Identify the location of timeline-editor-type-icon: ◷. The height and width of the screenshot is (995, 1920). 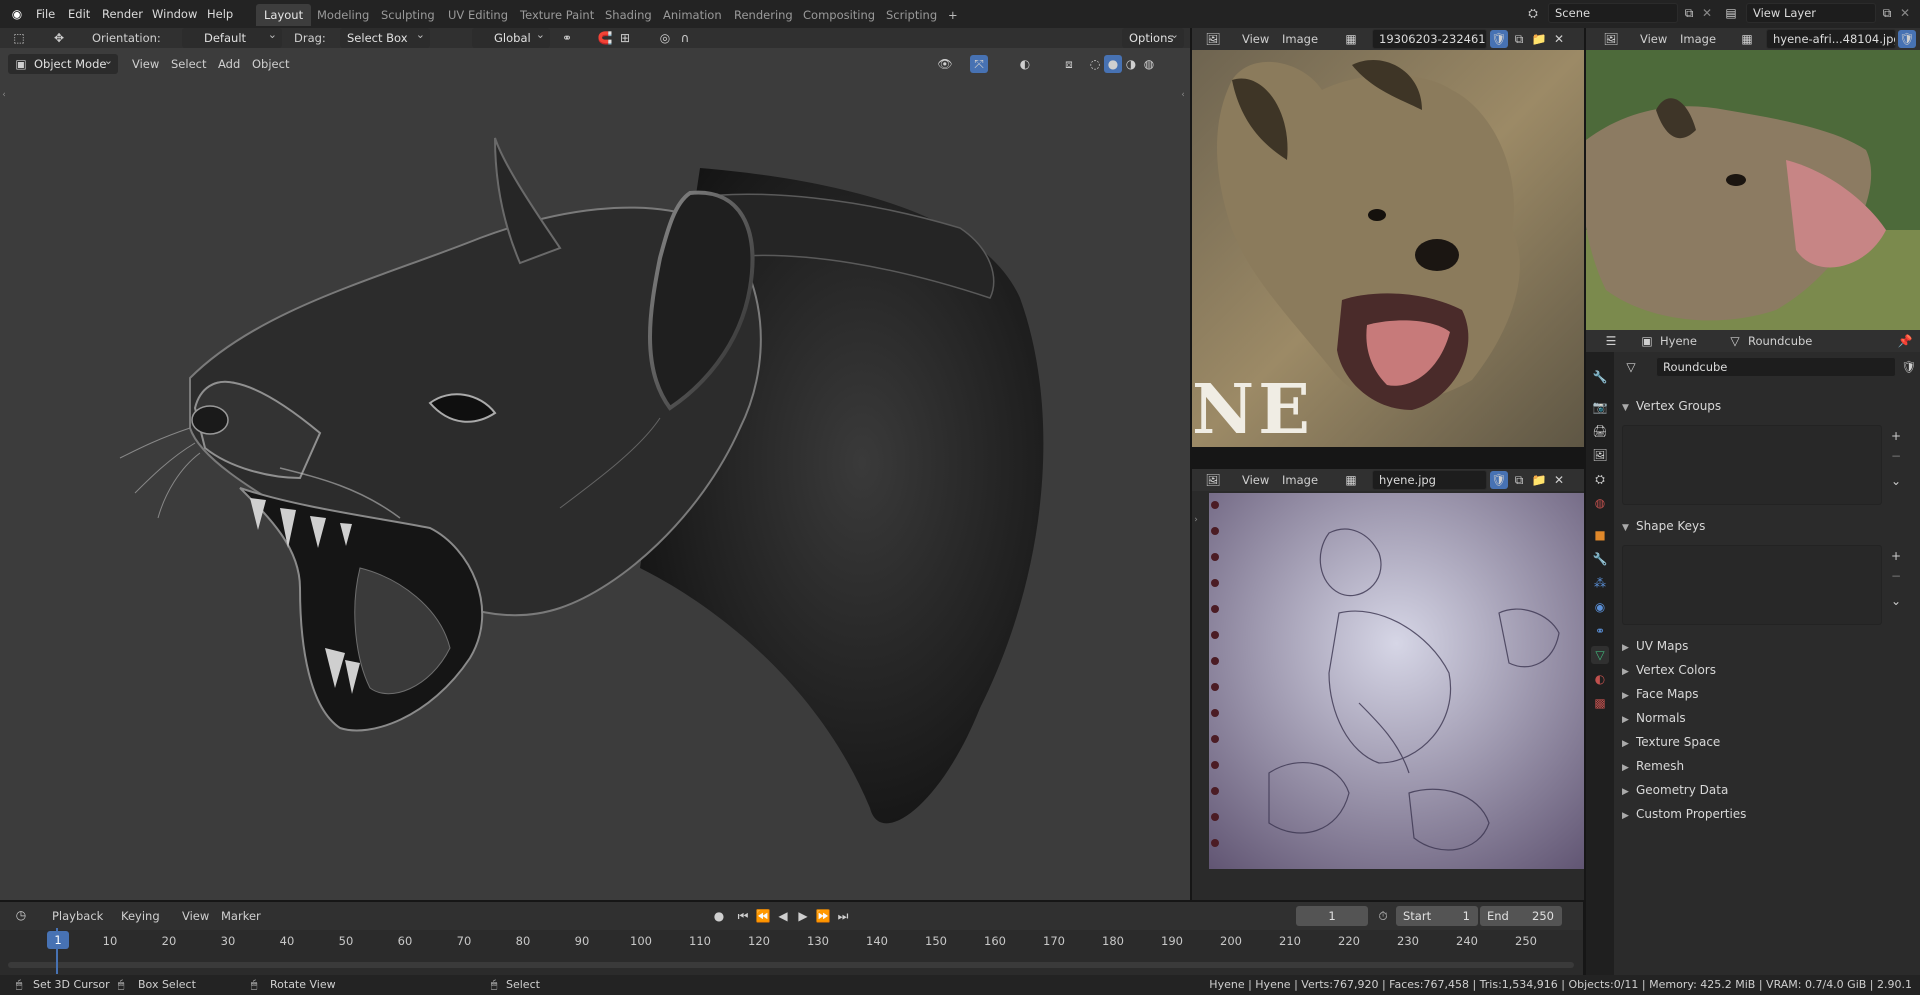
(21, 915).